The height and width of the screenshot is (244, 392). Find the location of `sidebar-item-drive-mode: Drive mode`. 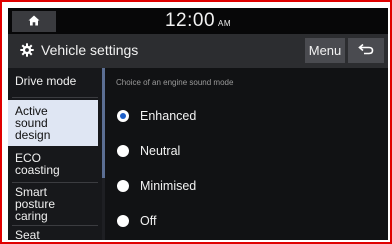

sidebar-item-drive-mode: Drive mode is located at coordinates (55, 81).